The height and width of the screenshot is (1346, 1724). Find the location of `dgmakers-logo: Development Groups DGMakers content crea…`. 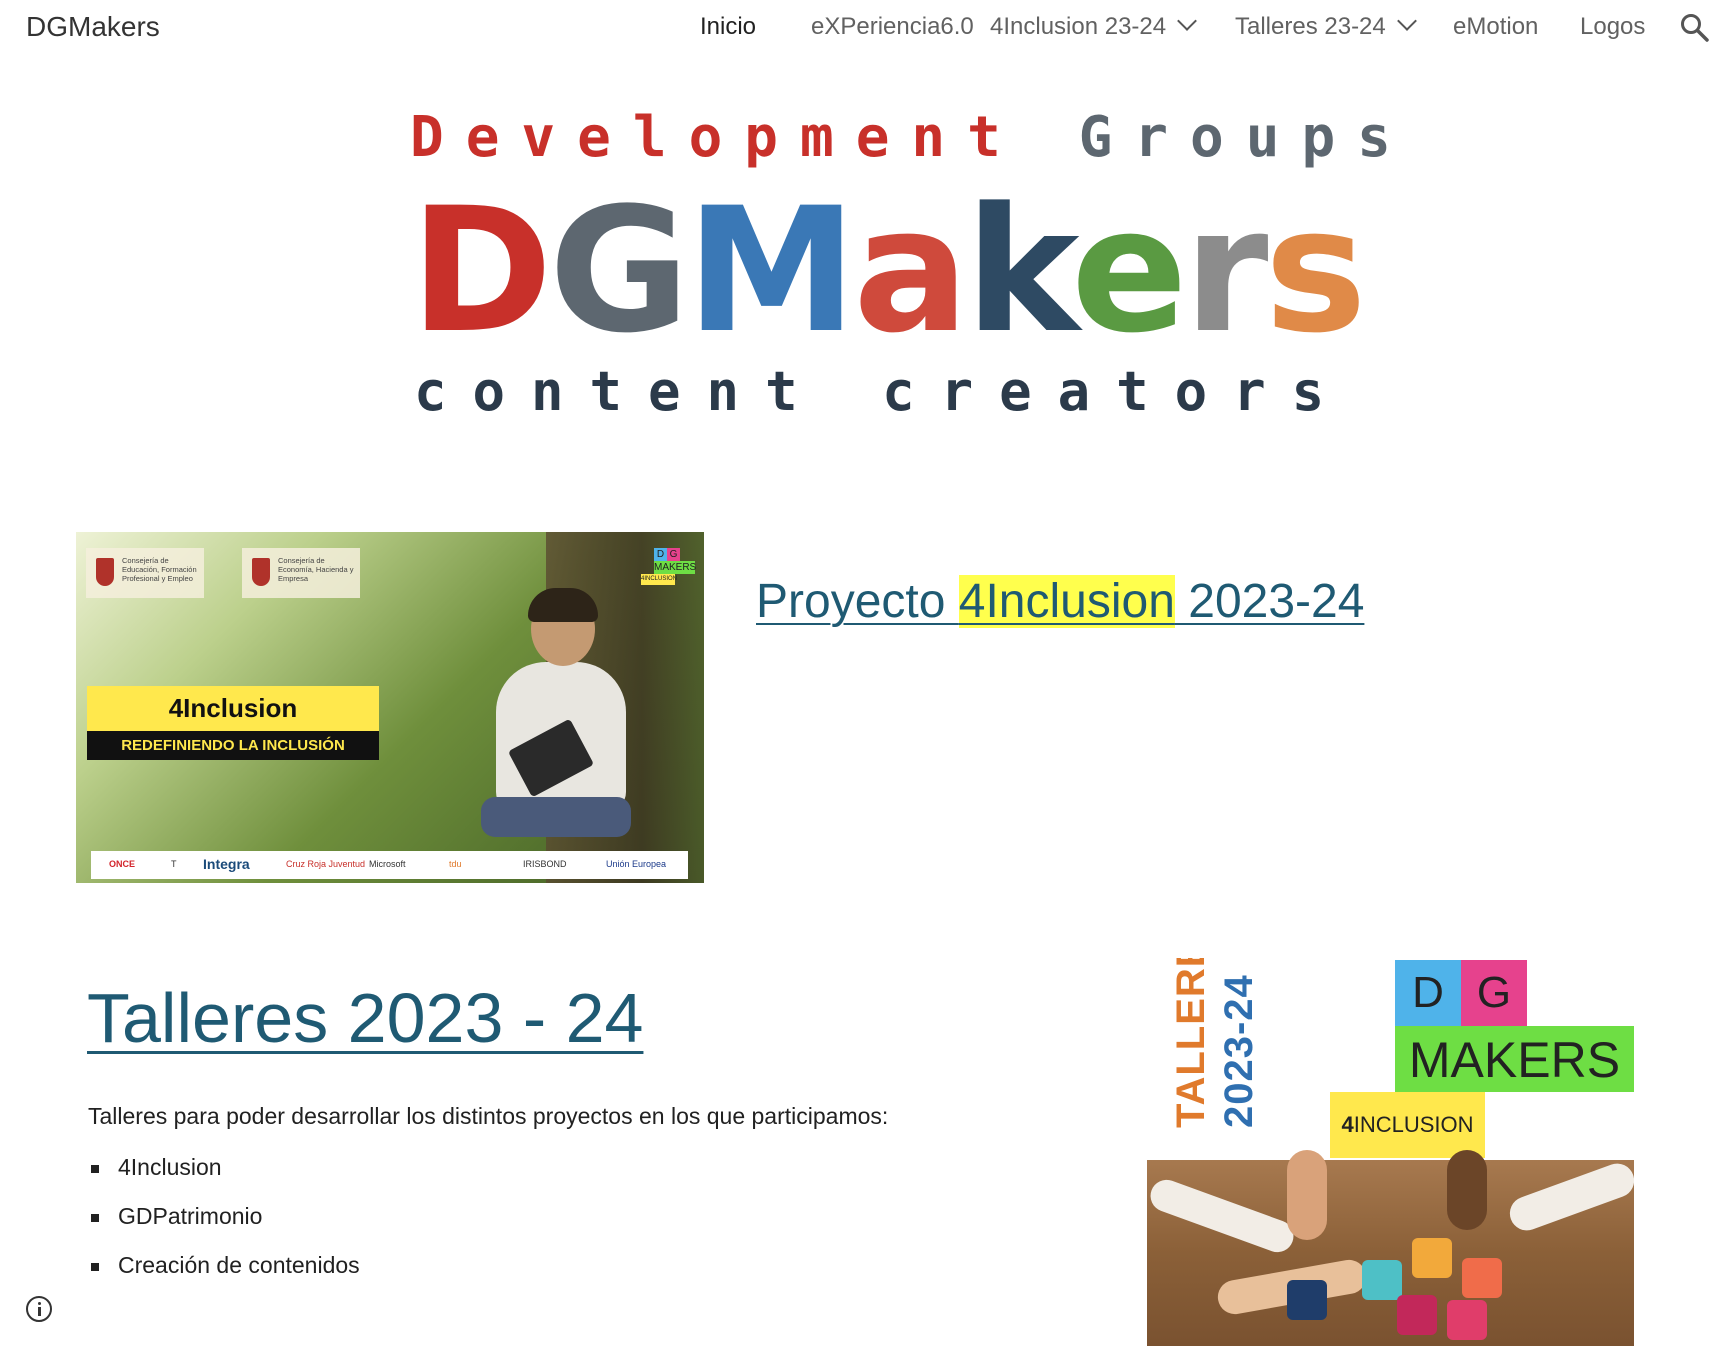

dgmakers-logo: Development Groups DGMakers content crea… is located at coordinates (900, 265).